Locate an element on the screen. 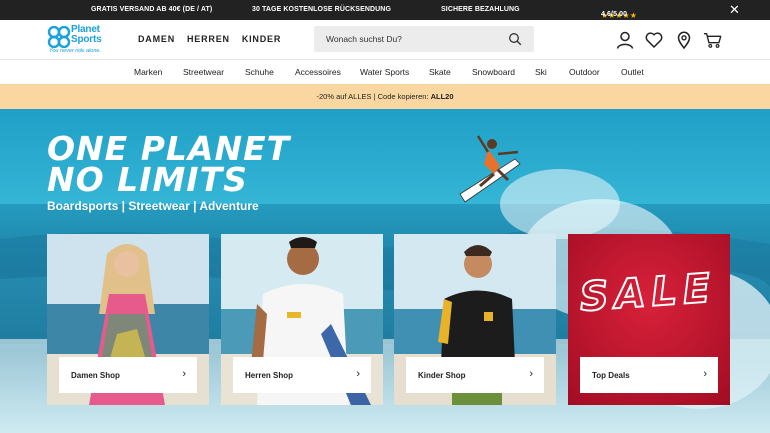 The width and height of the screenshot is (770, 433). herren-shop-card: Herren Shop › is located at coordinates (302, 319).